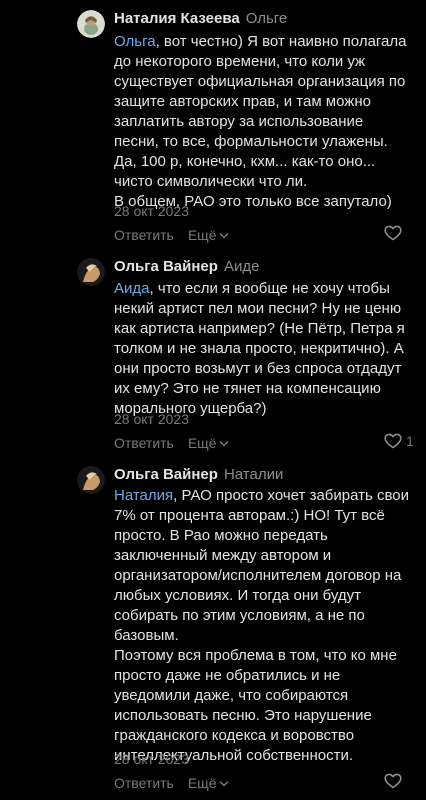 The height and width of the screenshot is (800, 426). Describe the element at coordinates (267, 18) in the screenshot. I see `reply-to-name: Ольге` at that location.